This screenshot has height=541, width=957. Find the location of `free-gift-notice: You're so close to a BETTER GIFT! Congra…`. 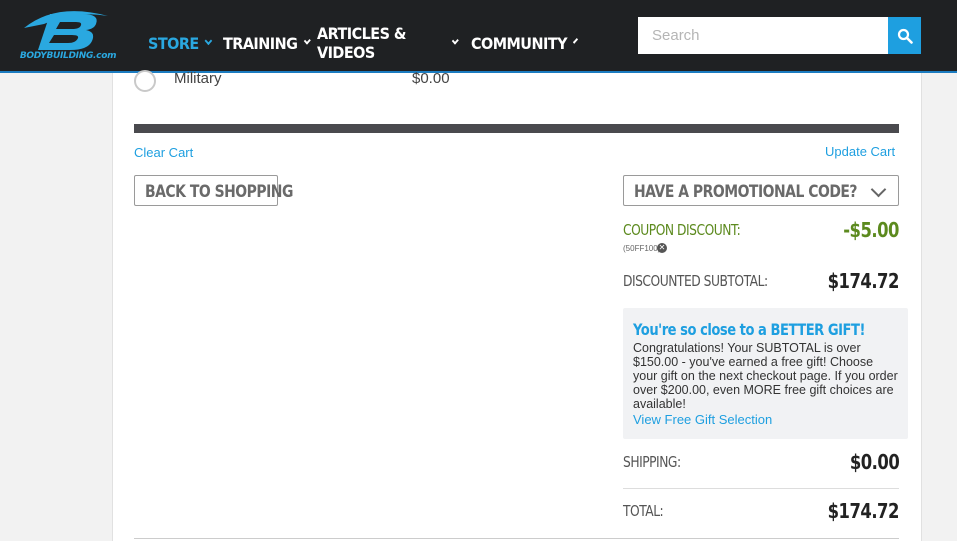

free-gift-notice: You're so close to a BETTER GIFT! Congra… is located at coordinates (765, 373).